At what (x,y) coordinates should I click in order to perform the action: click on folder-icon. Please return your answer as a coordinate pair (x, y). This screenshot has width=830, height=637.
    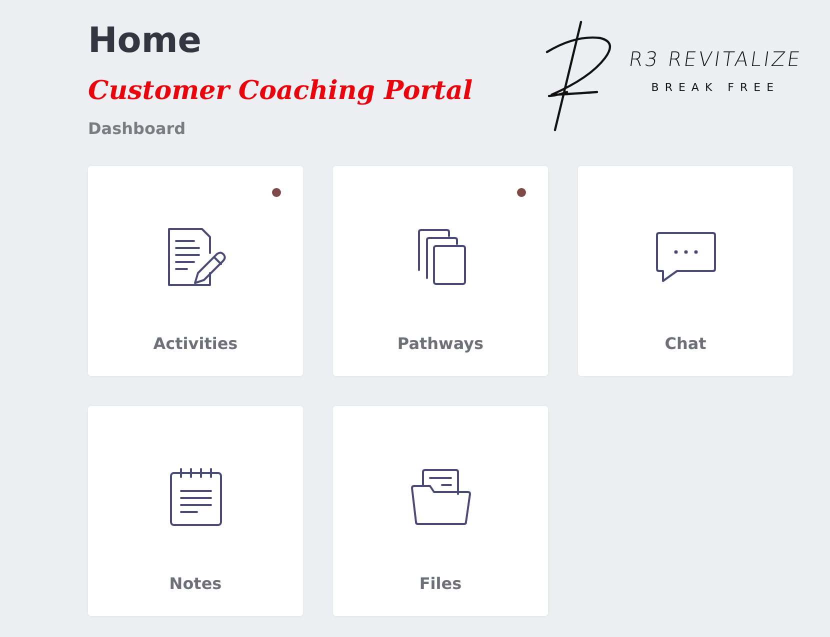
    Looking at the image, I should click on (441, 497).